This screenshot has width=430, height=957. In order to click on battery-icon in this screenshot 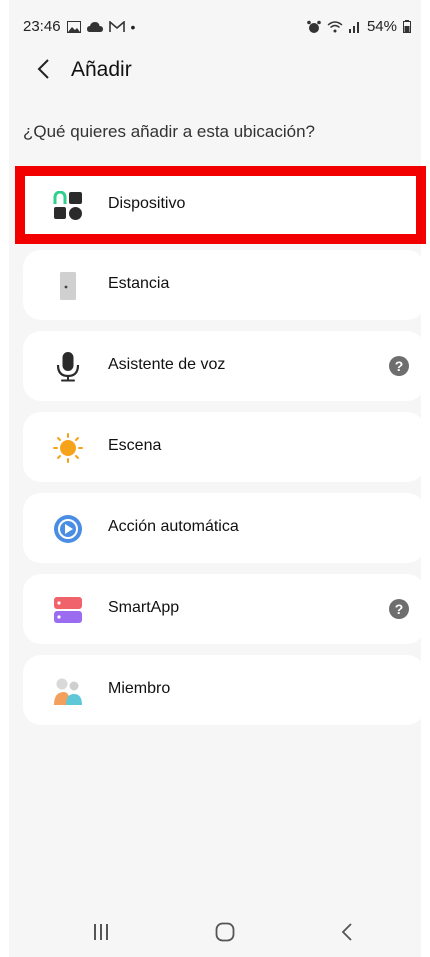, I will do `click(407, 26)`.